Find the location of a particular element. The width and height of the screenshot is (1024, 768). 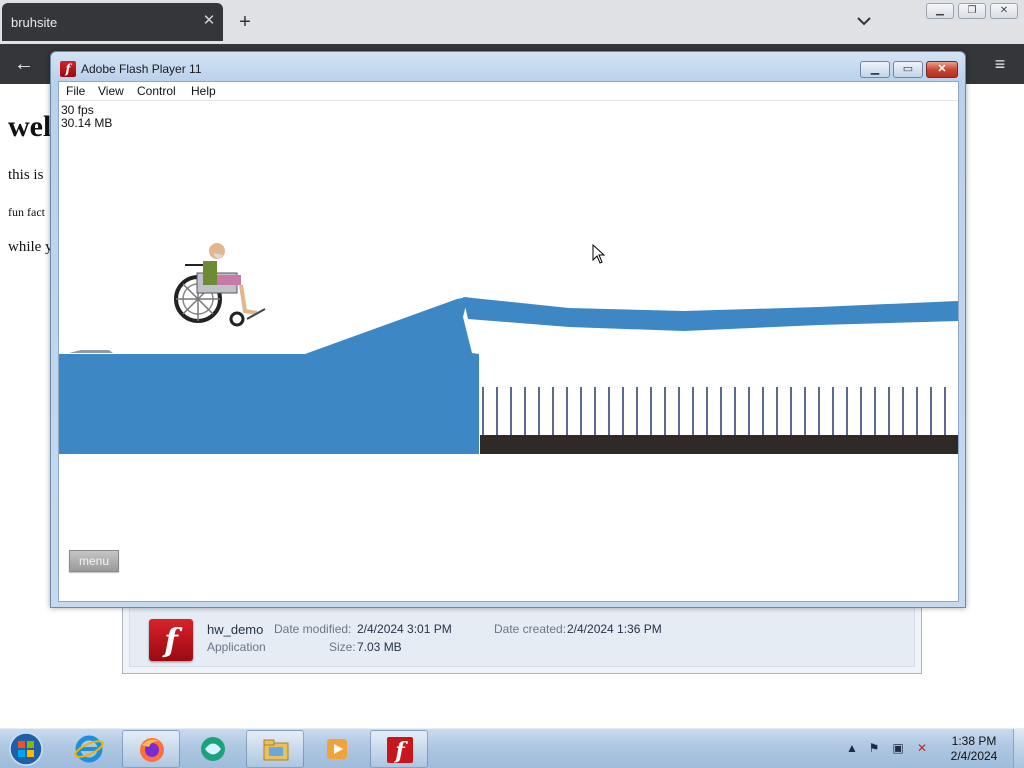

flash-minimize-button: ▁ is located at coordinates (875, 69).